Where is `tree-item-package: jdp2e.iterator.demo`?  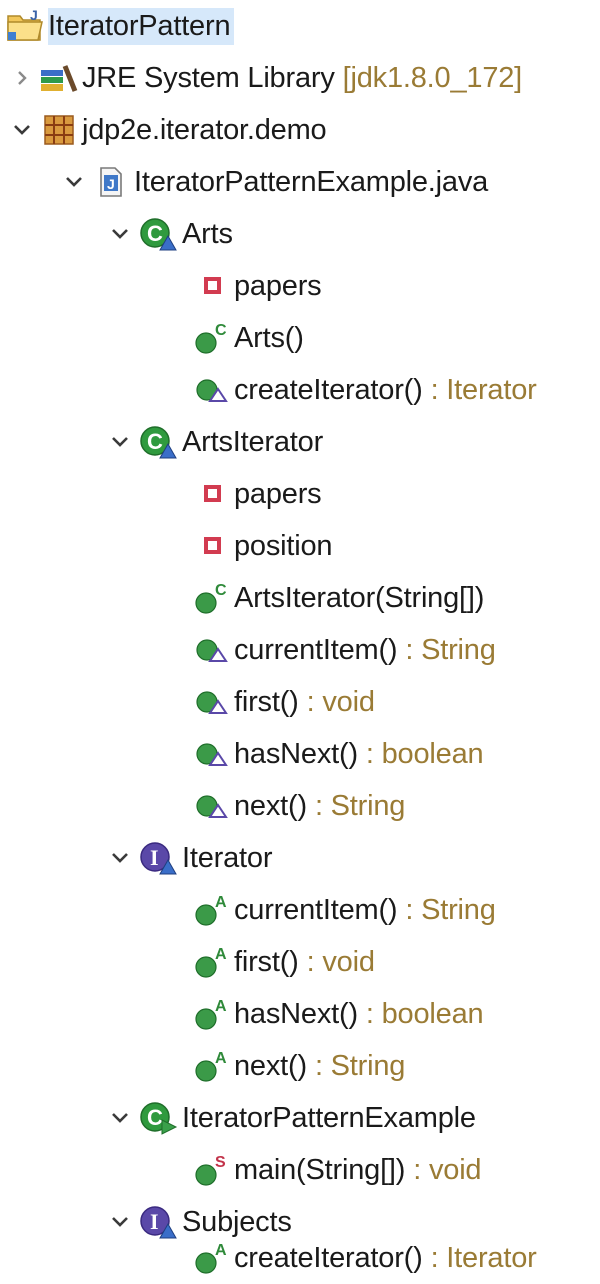 tree-item-package: jdp2e.iterator.demo is located at coordinates (167, 130).